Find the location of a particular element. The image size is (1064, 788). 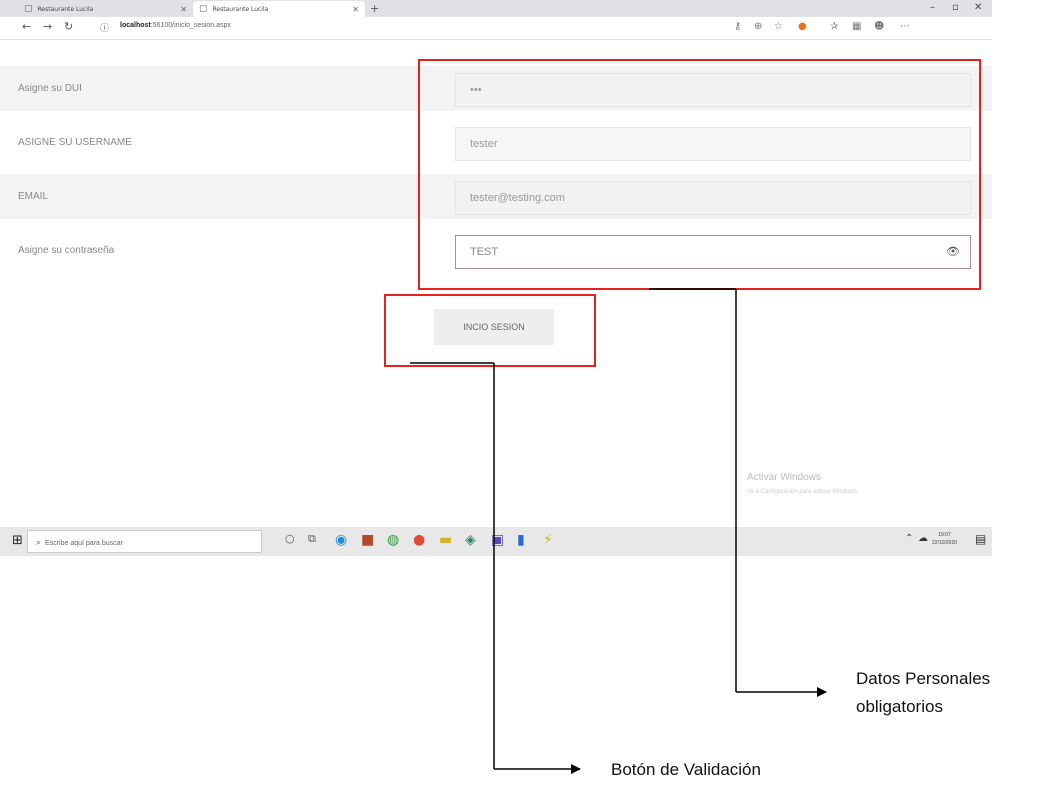

browser-tab-2: ▢ Restaurante Lucila ✕ is located at coordinates (279, 9).